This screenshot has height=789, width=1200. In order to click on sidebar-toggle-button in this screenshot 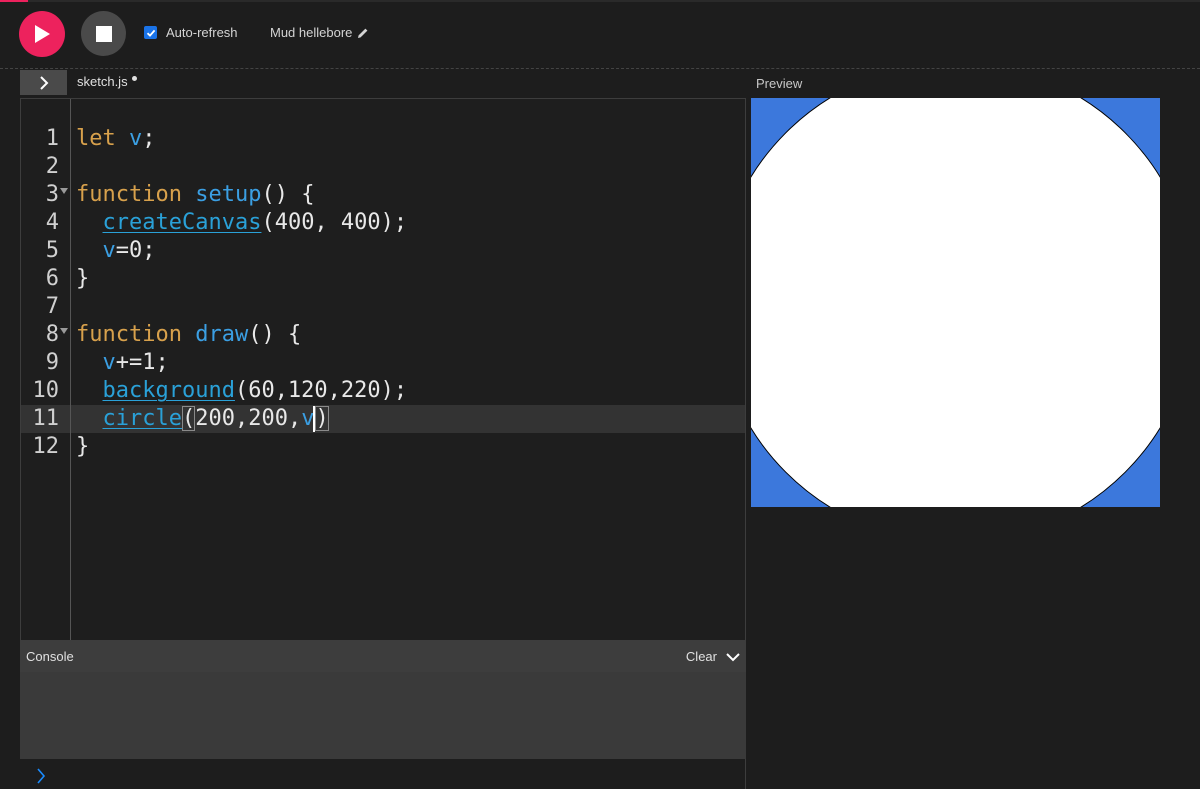, I will do `click(43, 82)`.